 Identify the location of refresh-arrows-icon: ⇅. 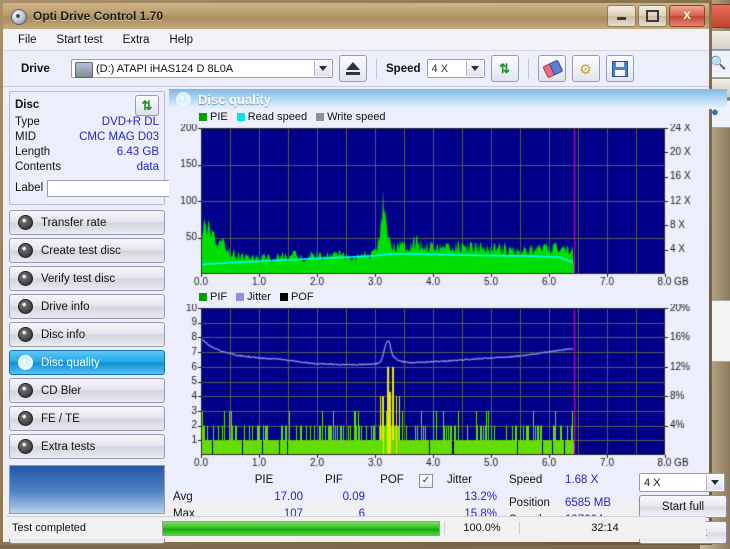
(504, 68).